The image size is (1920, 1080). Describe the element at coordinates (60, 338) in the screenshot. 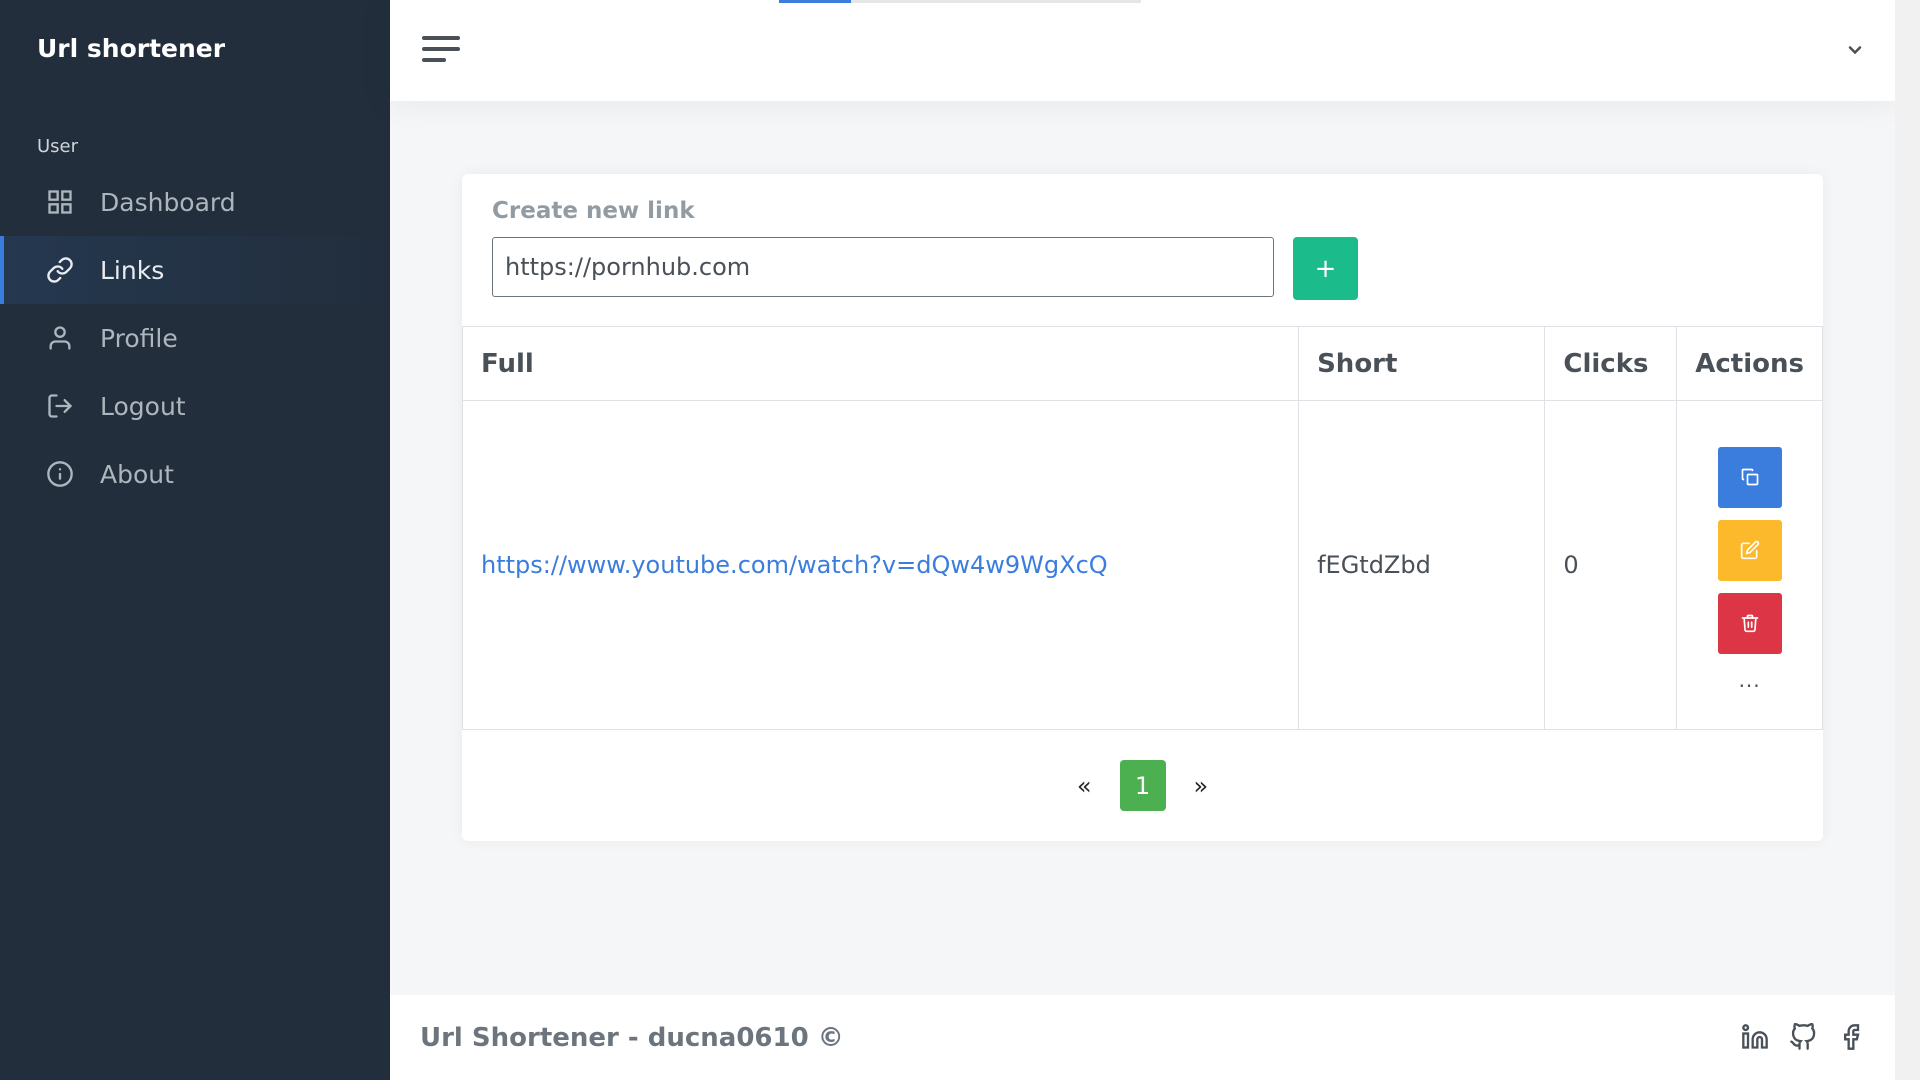

I see `user-icon` at that location.